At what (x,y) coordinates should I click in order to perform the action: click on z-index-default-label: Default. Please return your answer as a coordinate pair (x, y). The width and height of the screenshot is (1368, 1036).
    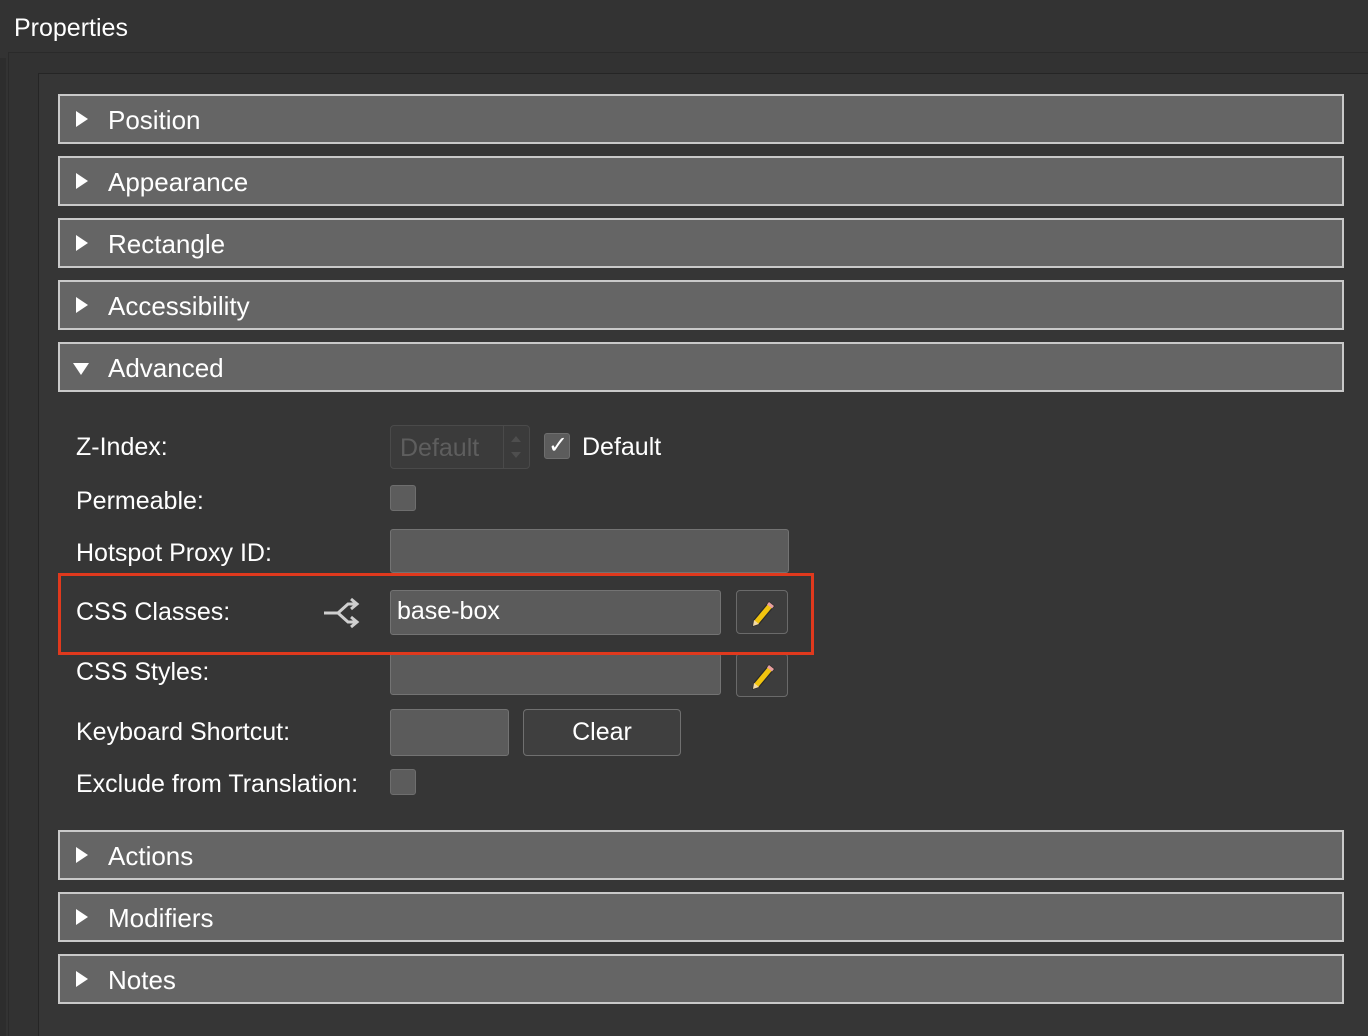
    Looking at the image, I should click on (622, 447).